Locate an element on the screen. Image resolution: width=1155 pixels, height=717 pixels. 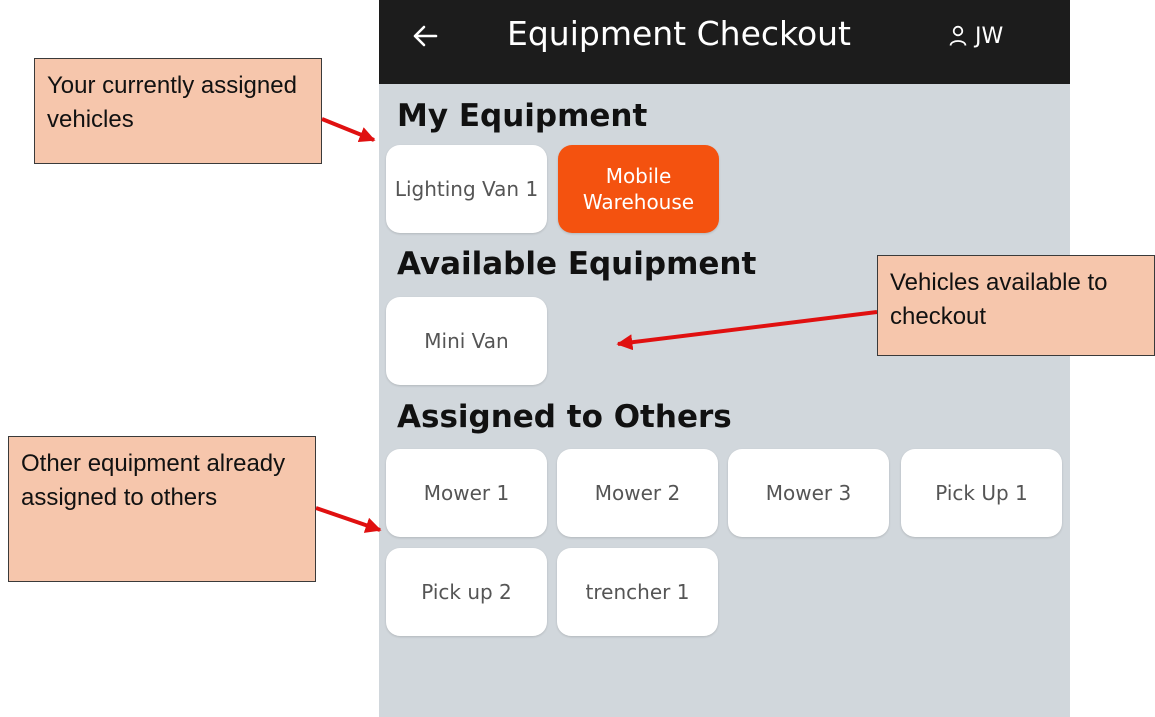
app-header: Equipment Checkout JW is located at coordinates (724, 42).